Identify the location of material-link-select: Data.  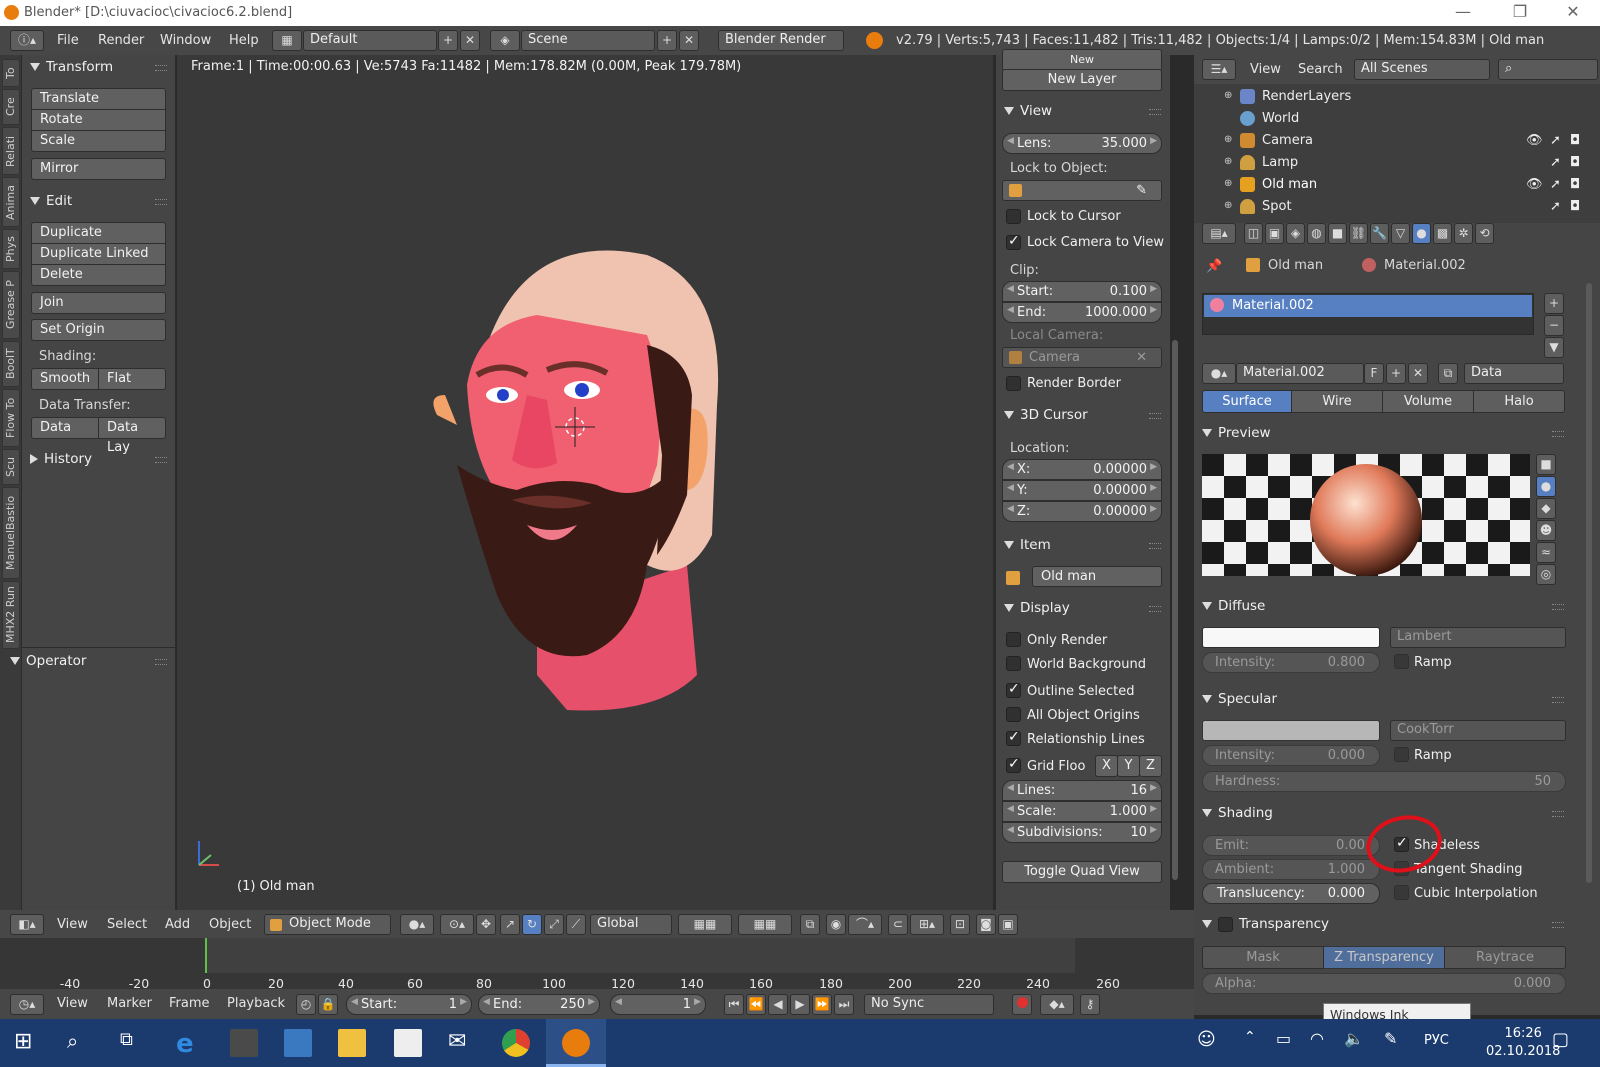
(1514, 373).